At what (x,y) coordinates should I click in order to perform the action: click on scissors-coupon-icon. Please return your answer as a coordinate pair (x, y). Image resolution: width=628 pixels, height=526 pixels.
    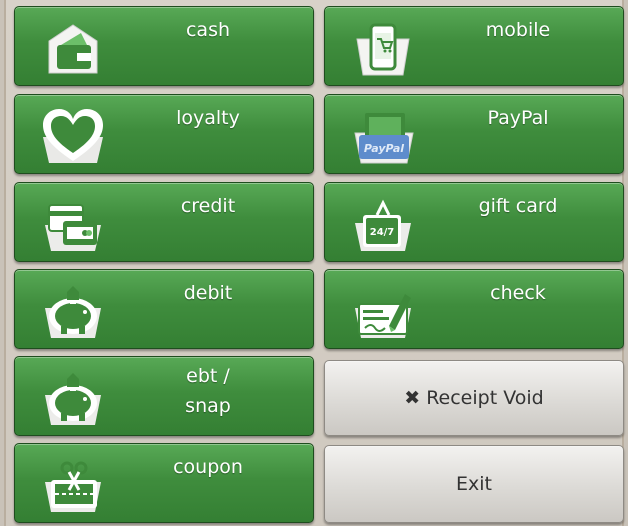
    Looking at the image, I should click on (73, 486).